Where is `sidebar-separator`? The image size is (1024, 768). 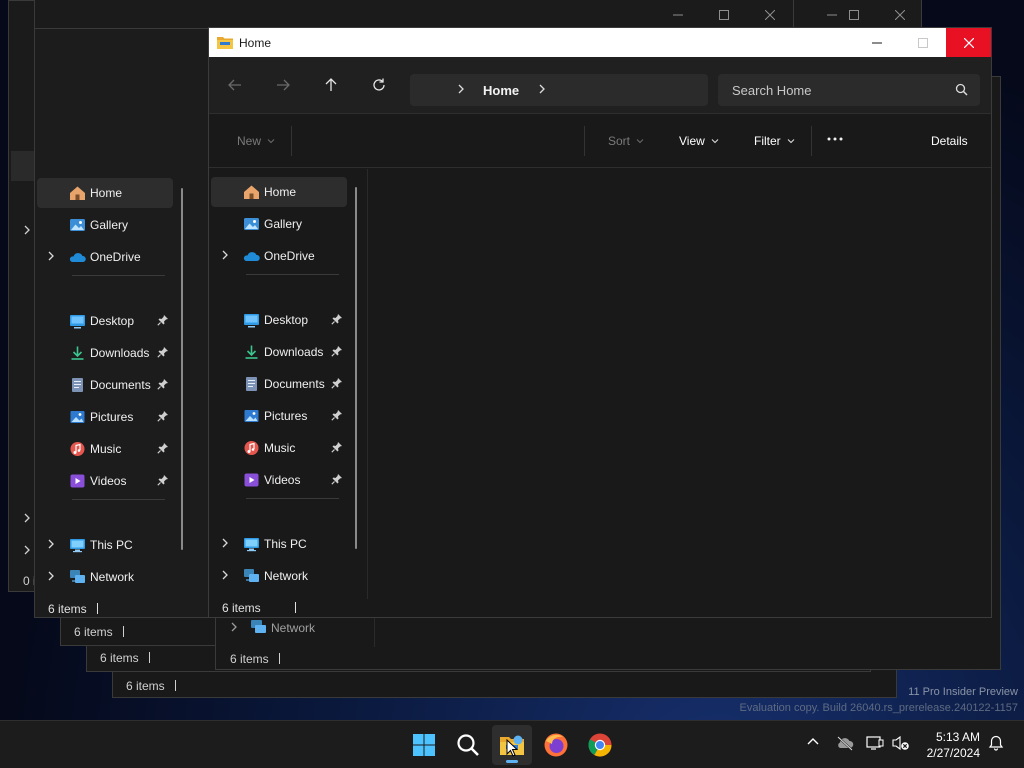 sidebar-separator is located at coordinates (292, 498).